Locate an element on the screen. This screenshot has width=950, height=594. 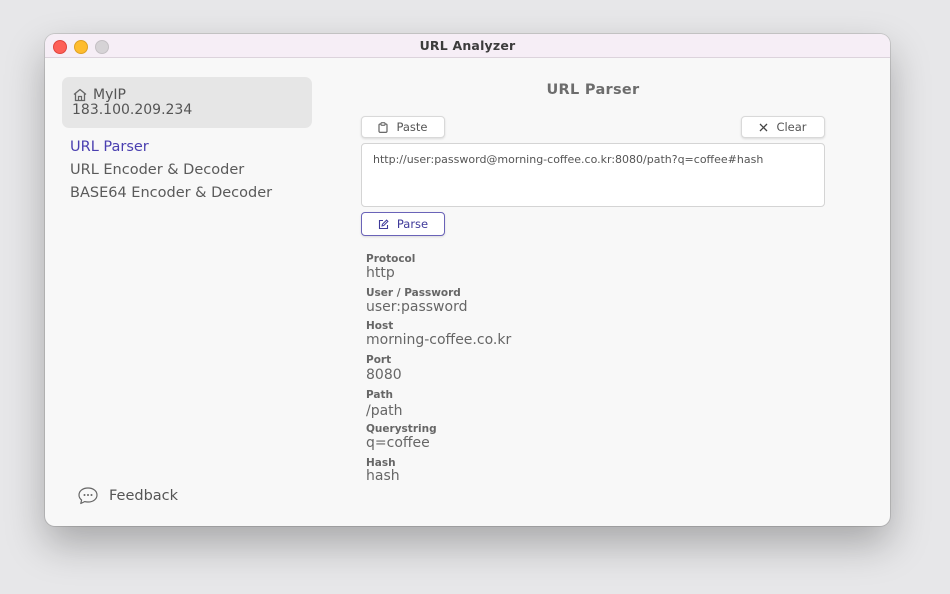
querystring-value: q=coffee is located at coordinates (398, 443).